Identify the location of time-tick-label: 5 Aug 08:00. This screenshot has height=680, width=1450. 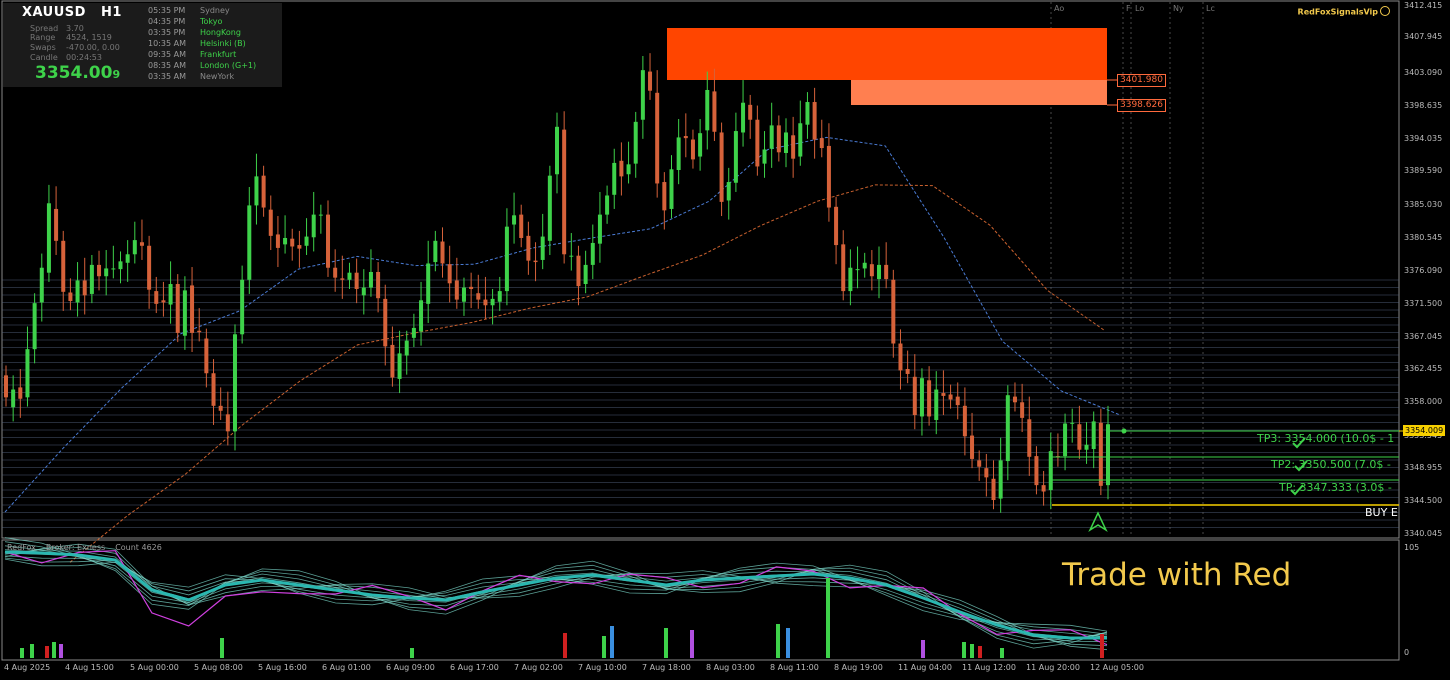
(218, 667).